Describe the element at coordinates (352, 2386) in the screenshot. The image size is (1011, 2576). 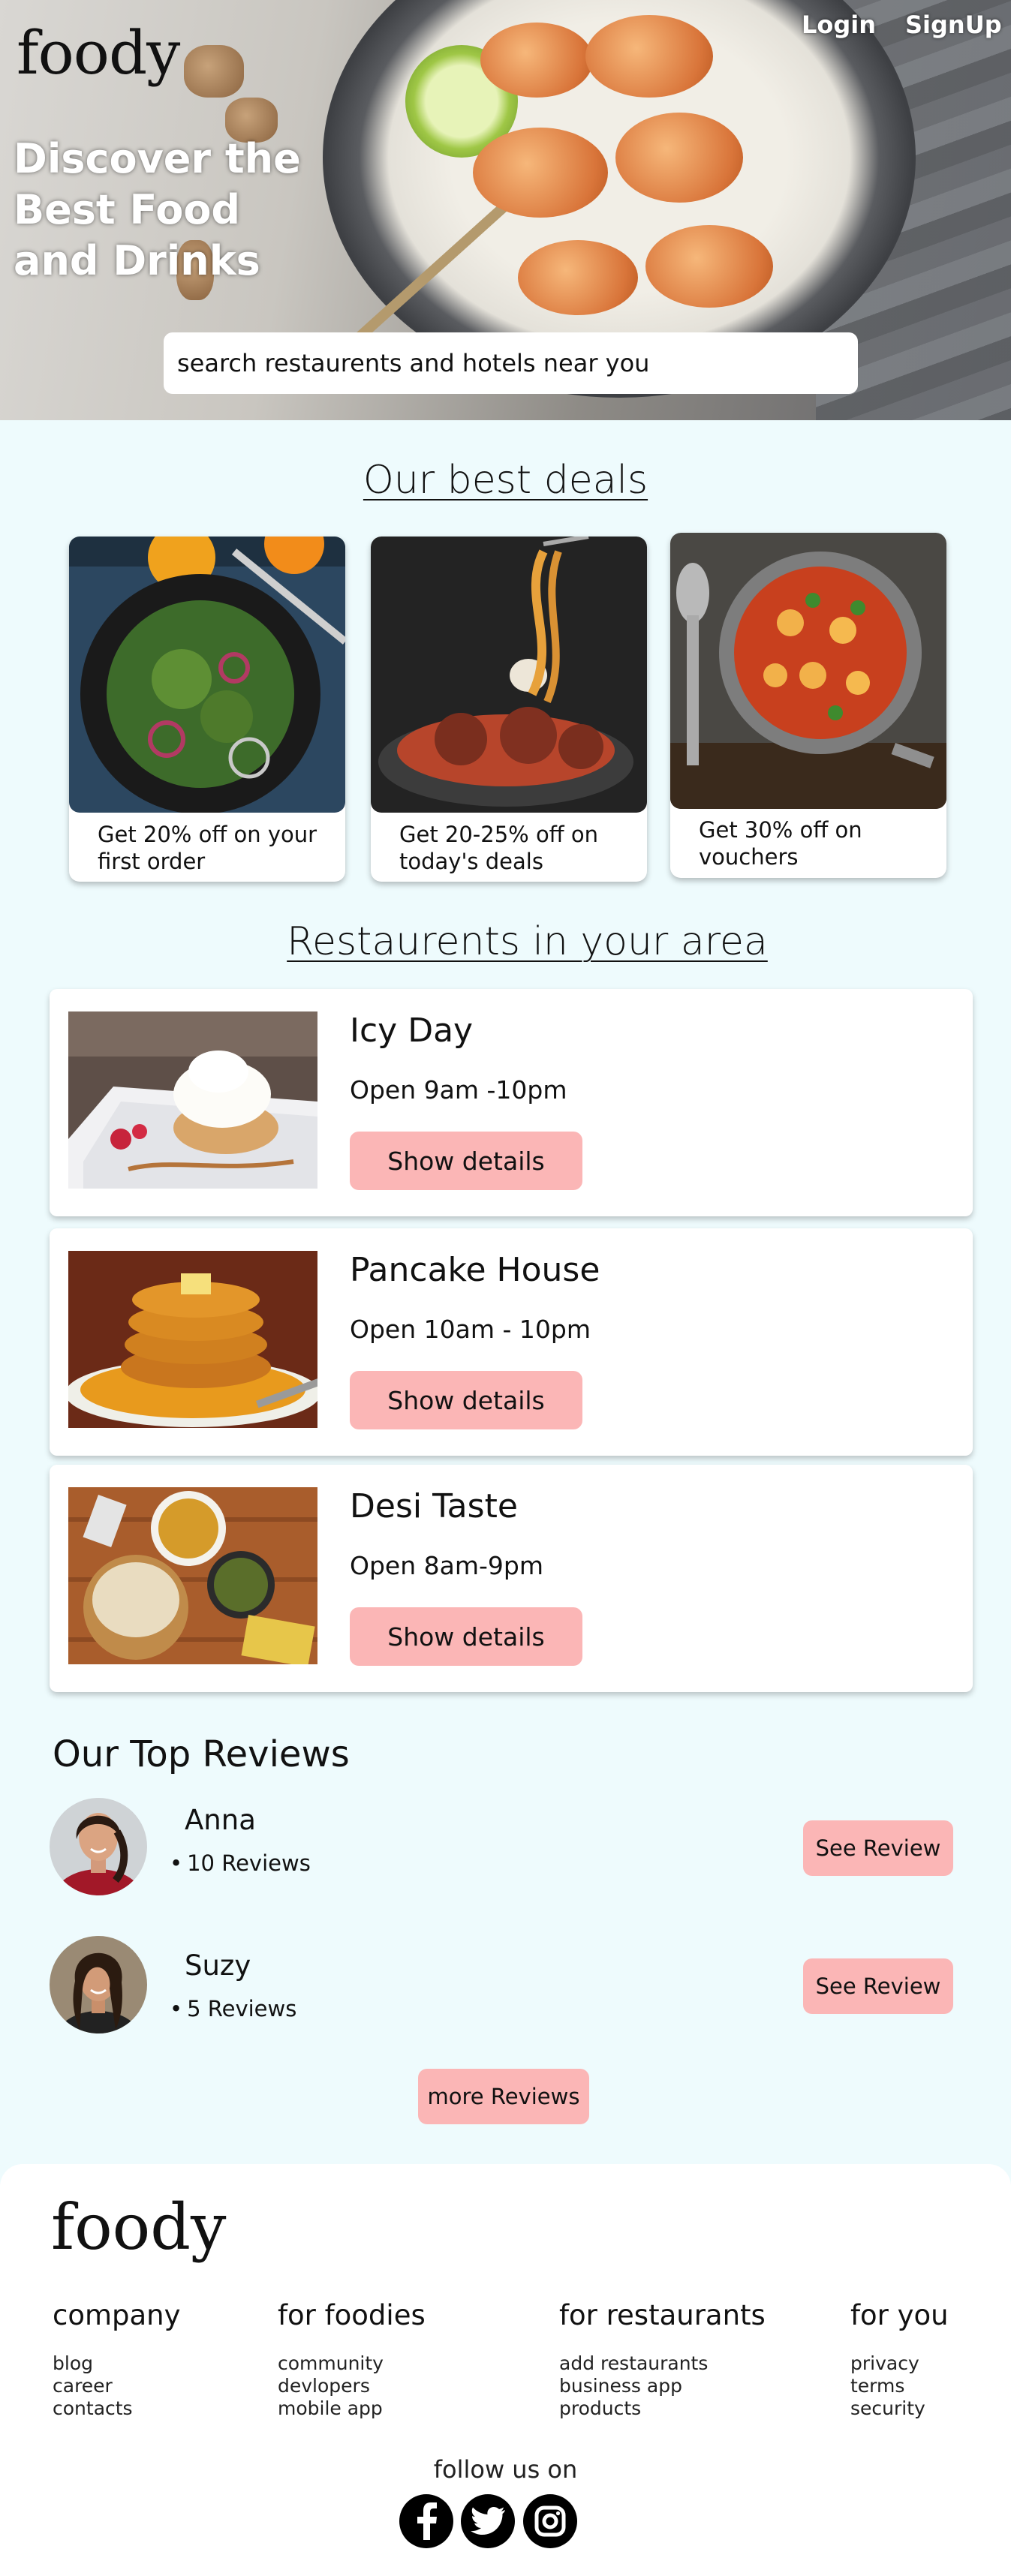
I see `footer-link: devlopers` at that location.